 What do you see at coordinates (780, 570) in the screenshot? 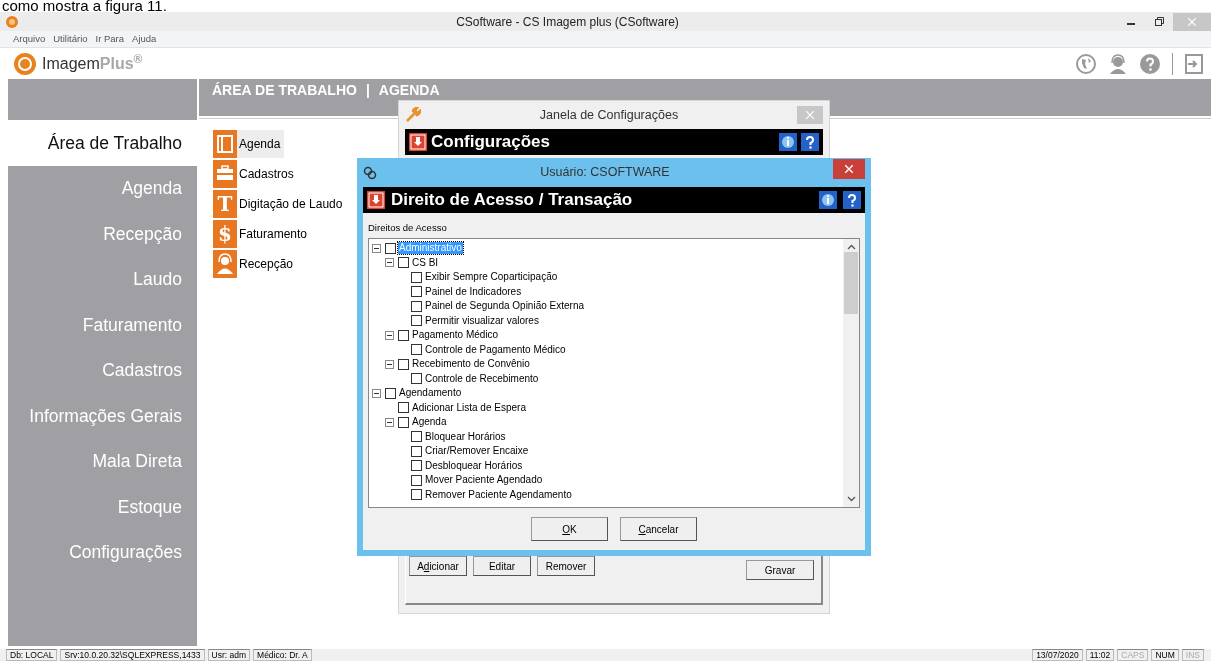
I see `save-button: Gravar` at bounding box center [780, 570].